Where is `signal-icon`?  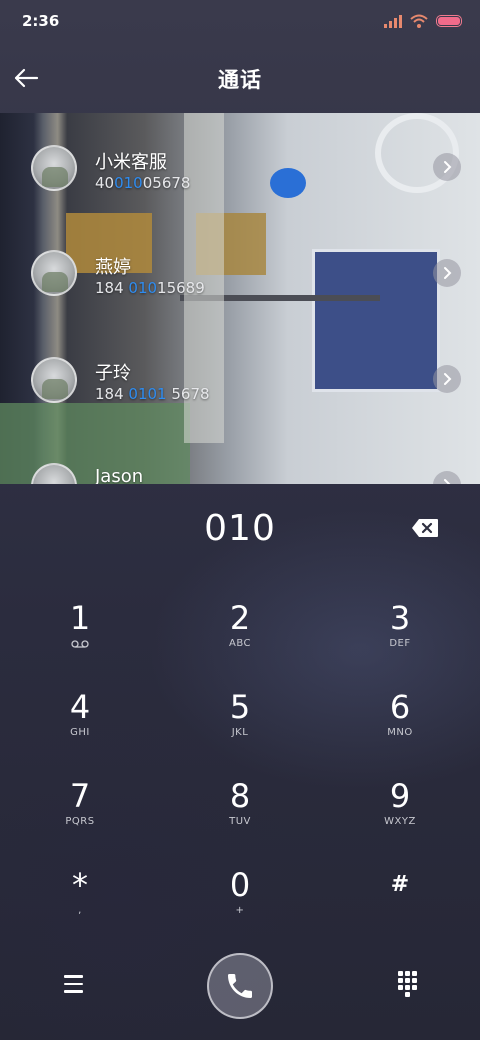
signal-icon is located at coordinates (393, 21).